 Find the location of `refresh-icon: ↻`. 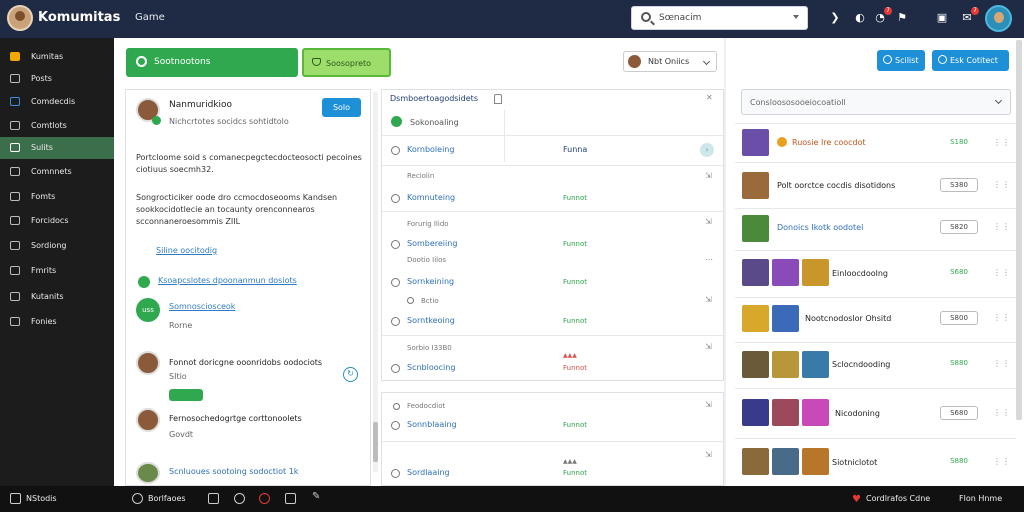

refresh-icon: ↻ is located at coordinates (350, 374).